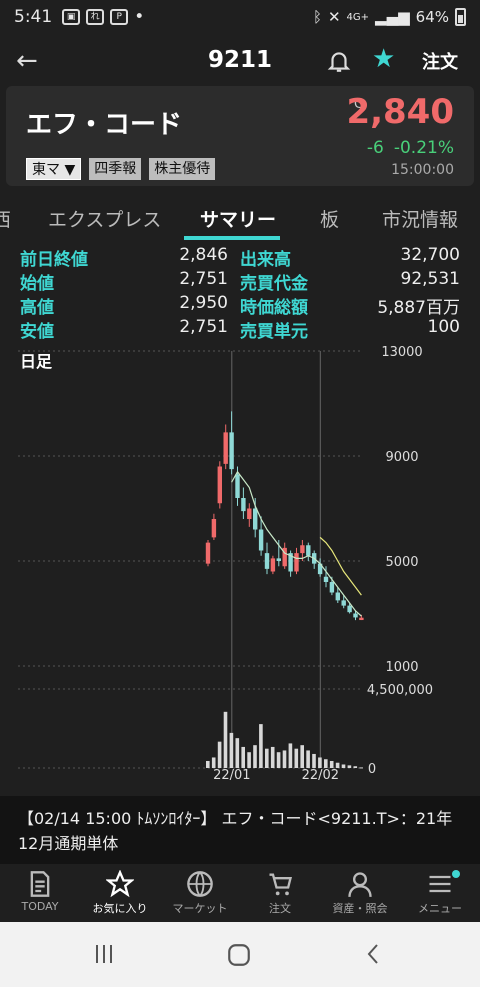 The height and width of the screenshot is (987, 480). I want to click on shareholder-benefit-button: 株主優待, so click(182, 169).